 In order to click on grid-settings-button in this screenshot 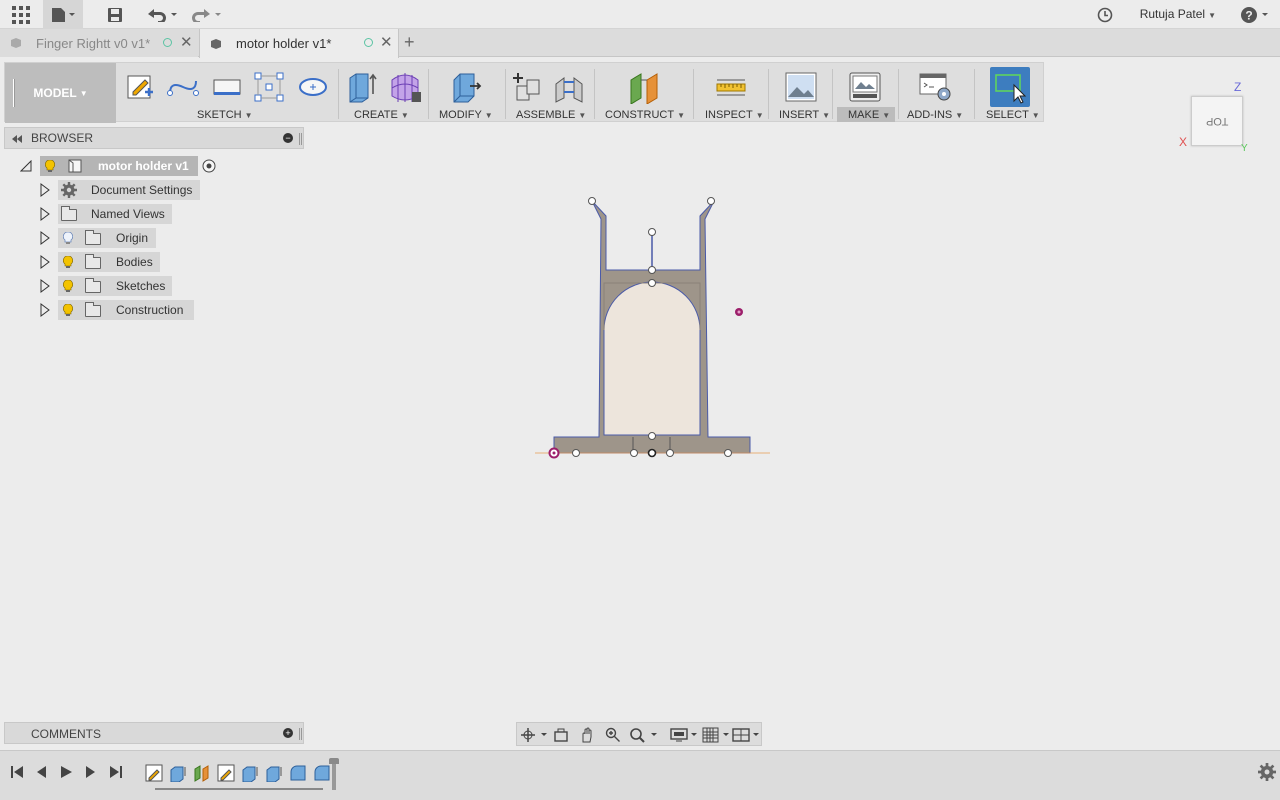, I will do `click(716, 735)`.